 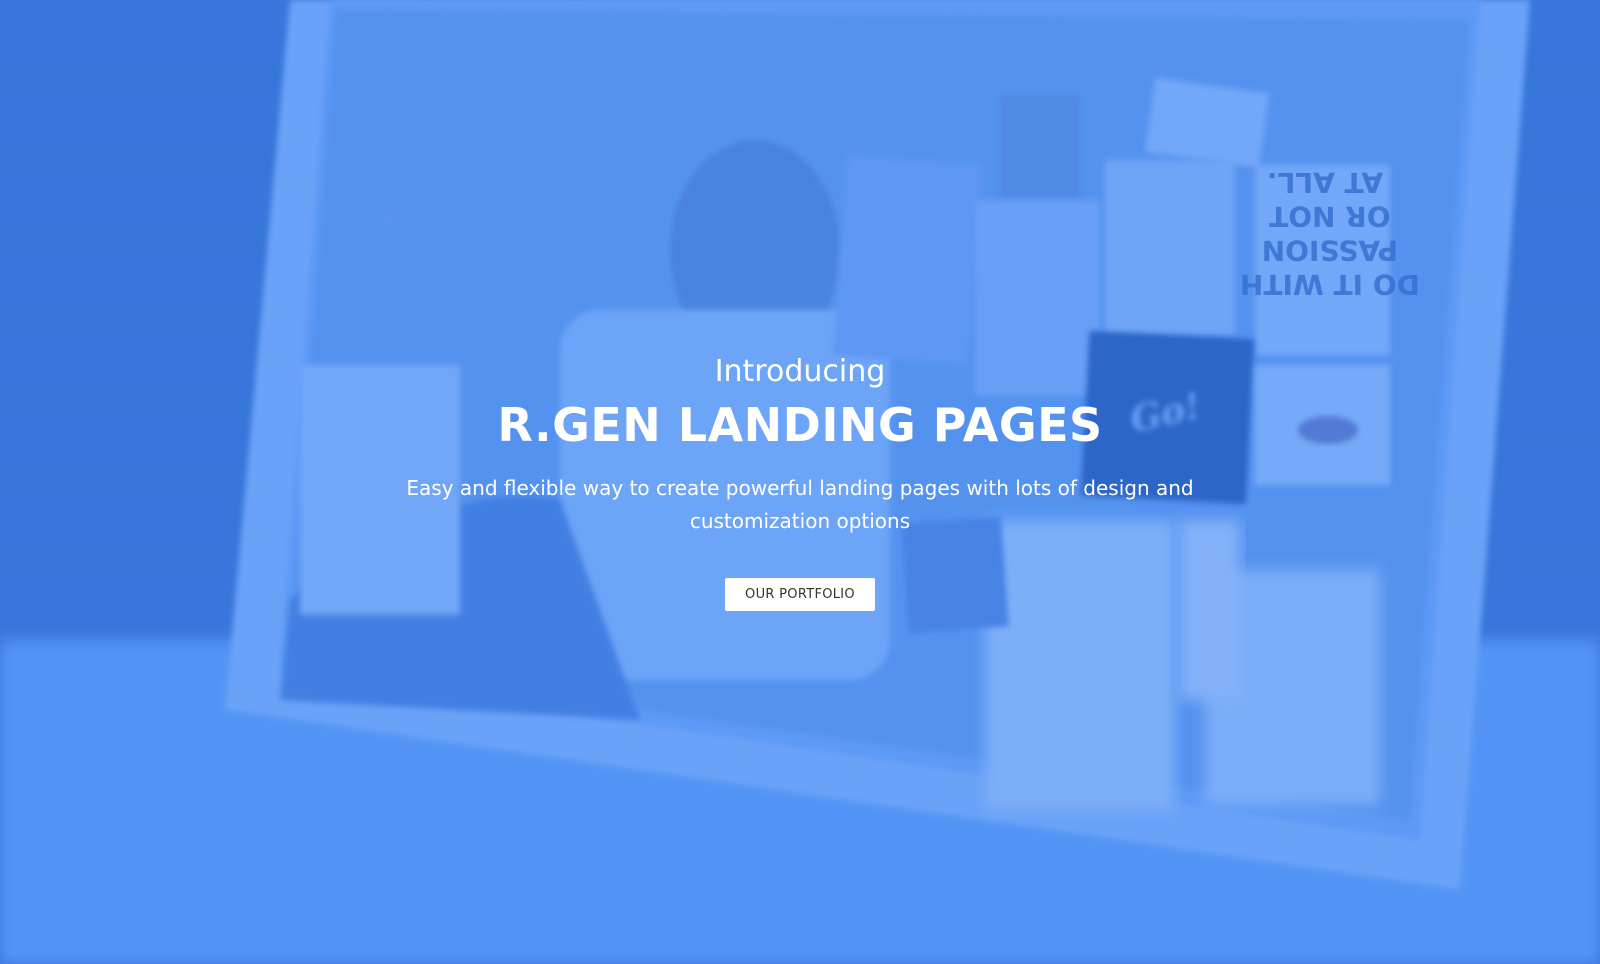 I want to click on our-portfolio-button: OUR PORTFOLIO, so click(x=800, y=594).